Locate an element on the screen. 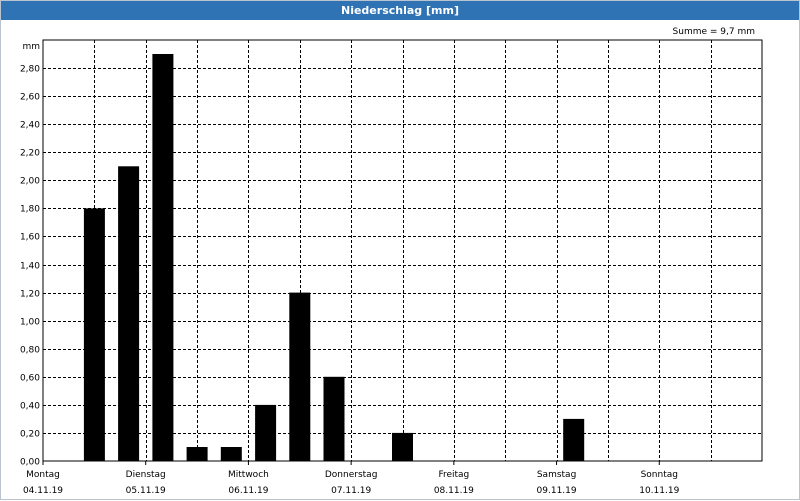  y-tick-label: 2,20 is located at coordinates (30, 154).